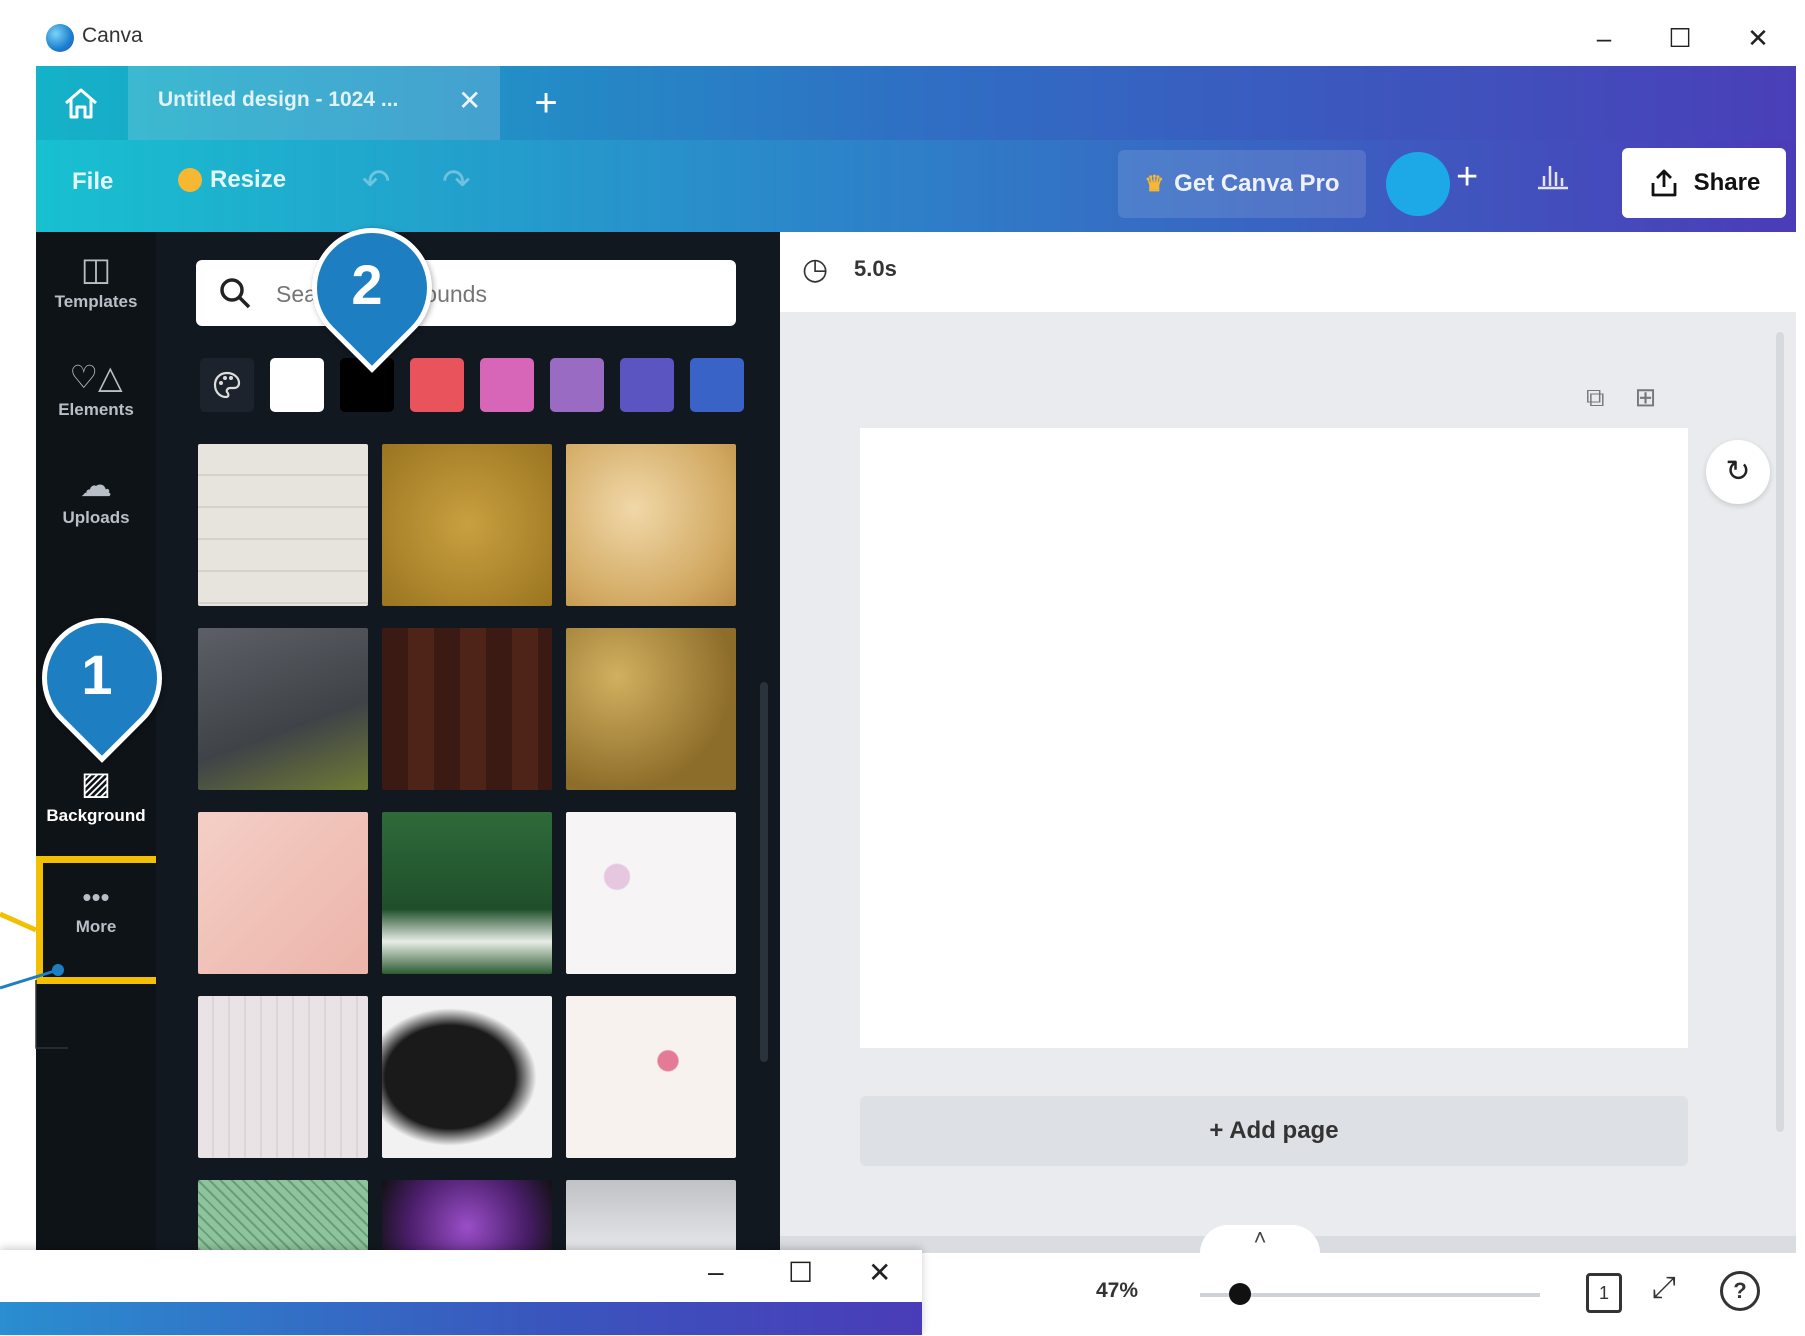 This screenshot has height=1336, width=1805. I want to click on add-page-button: + Add page, so click(1274, 1131).